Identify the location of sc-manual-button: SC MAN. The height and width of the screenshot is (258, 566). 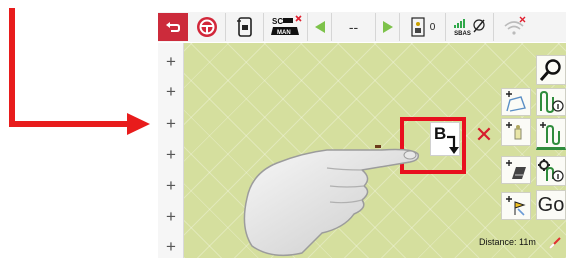
(286, 27).